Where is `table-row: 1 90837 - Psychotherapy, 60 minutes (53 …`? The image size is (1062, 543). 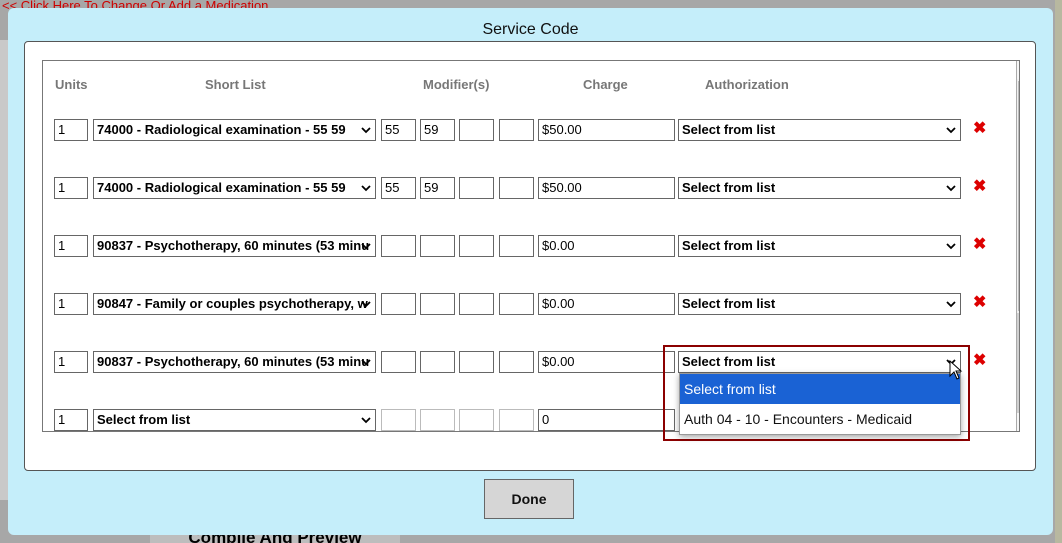 table-row: 1 90837 - Psychotherapy, 60 minutes (53 … is located at coordinates (523, 247).